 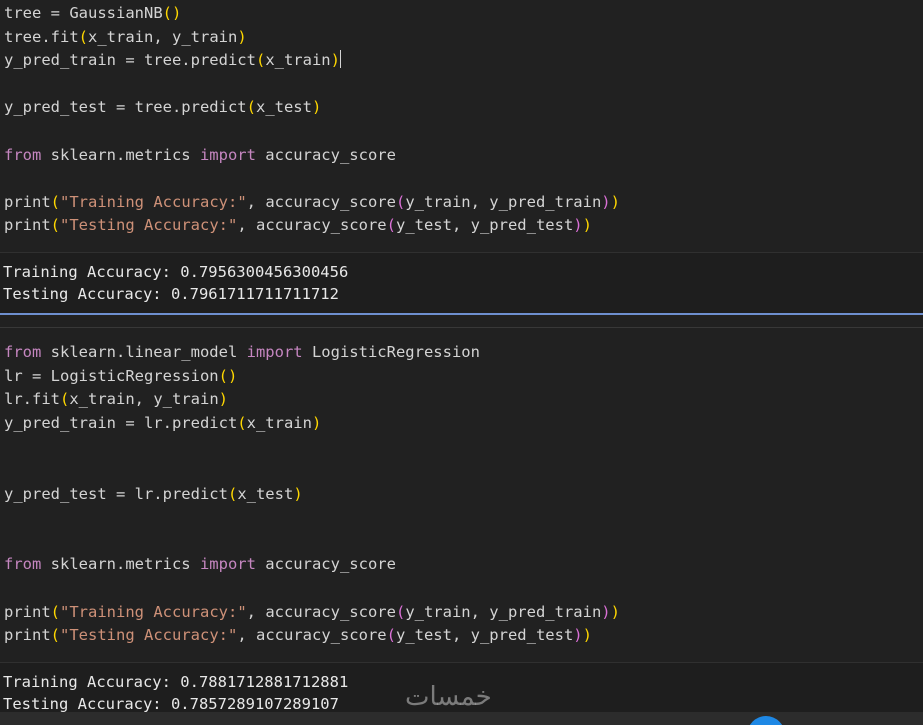 I want to click on code-line: tree = GaussianNB(), so click(x=92, y=13).